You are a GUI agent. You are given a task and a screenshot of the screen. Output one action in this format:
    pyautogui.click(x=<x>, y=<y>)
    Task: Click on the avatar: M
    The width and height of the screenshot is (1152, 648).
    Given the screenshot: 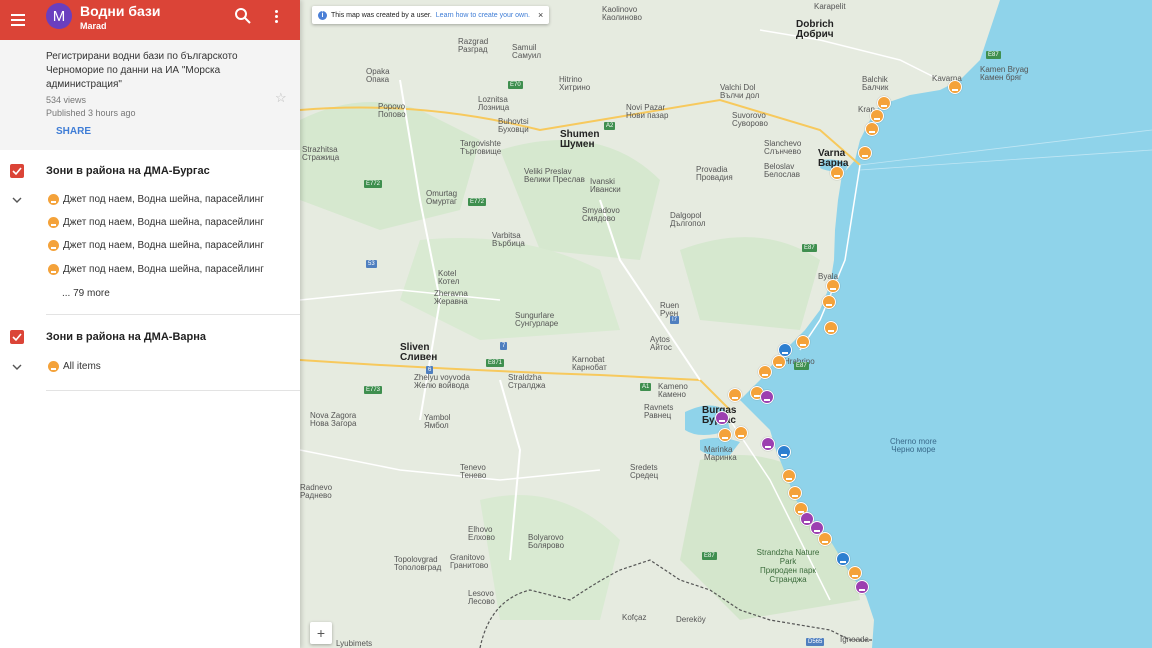 What is the action you would take?
    pyautogui.click(x=59, y=16)
    